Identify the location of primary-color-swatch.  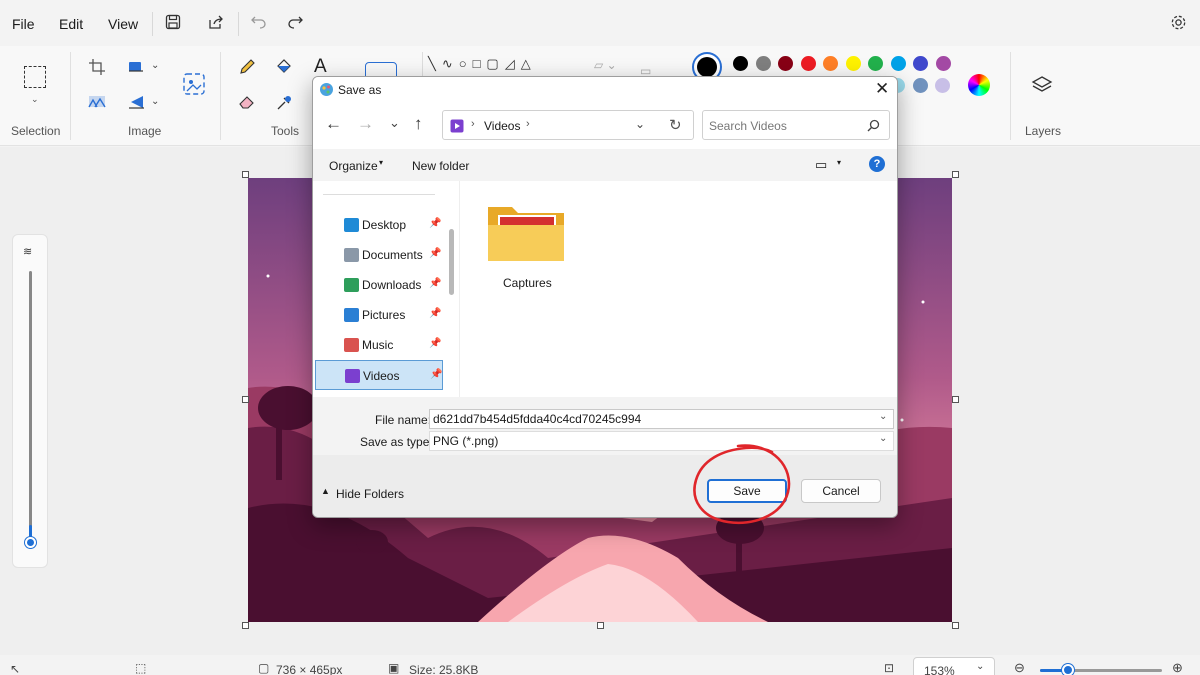
(707, 67).